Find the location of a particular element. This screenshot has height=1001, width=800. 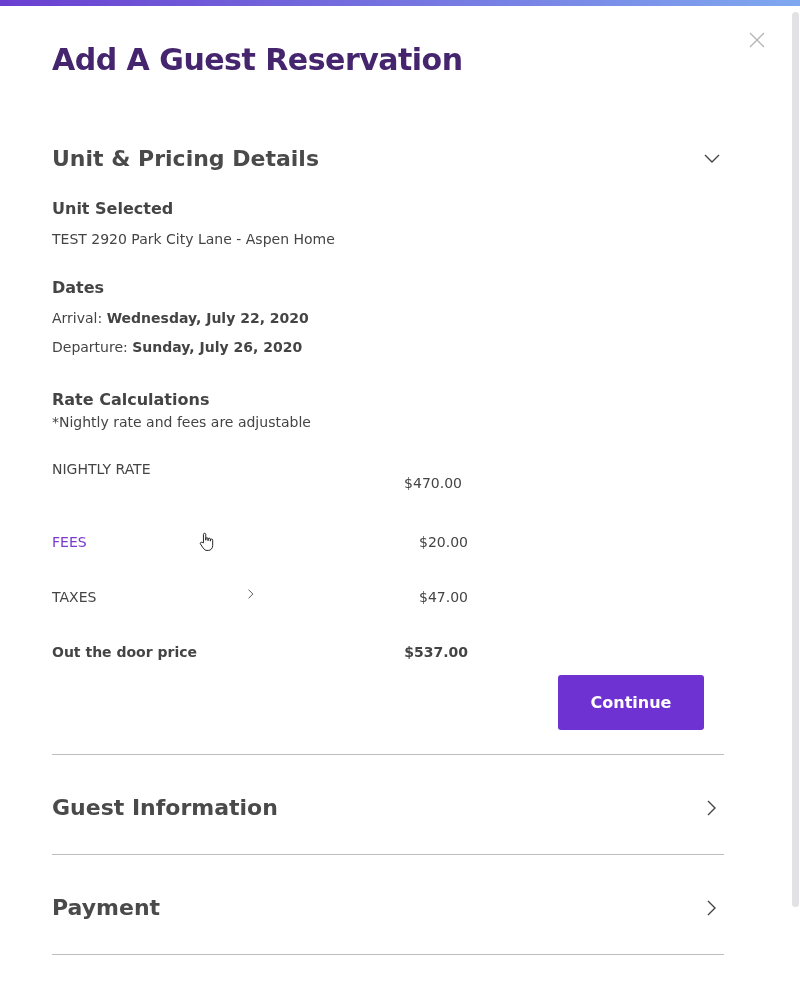

rate-amount: $537.00 is located at coordinates (436, 652).